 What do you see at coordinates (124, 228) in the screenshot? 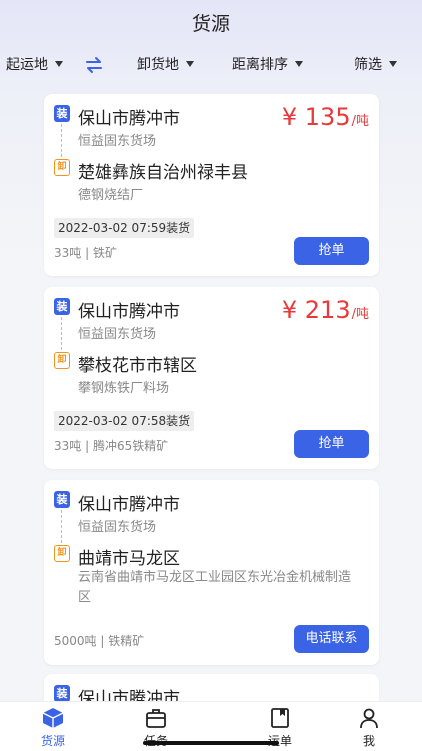
I see `load-time: 2022-03-02 07:59装货` at bounding box center [124, 228].